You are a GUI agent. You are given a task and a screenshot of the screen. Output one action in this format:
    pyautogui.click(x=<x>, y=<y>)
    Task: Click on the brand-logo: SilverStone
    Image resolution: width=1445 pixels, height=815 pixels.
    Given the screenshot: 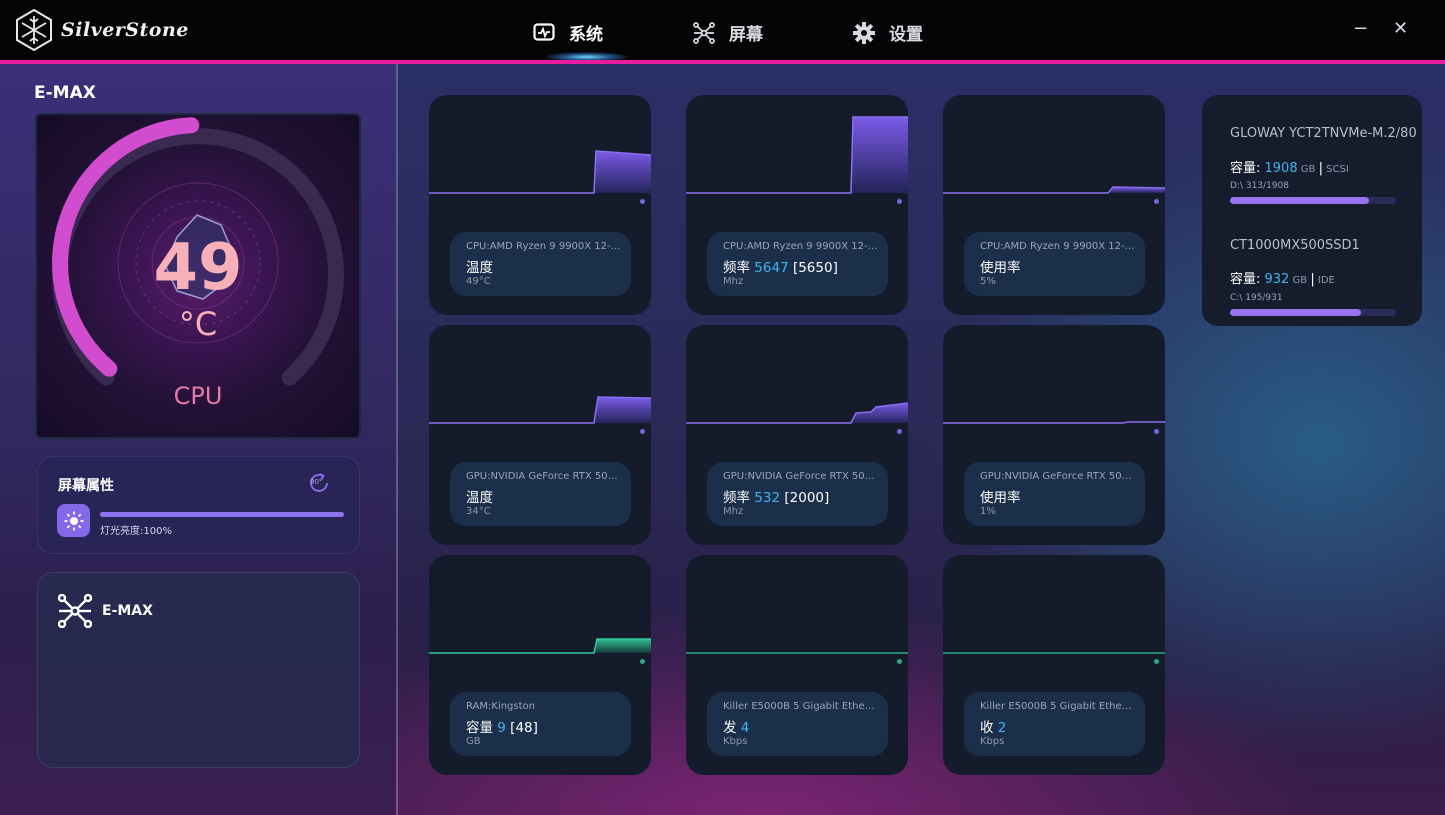 What is the action you would take?
    pyautogui.click(x=102, y=30)
    